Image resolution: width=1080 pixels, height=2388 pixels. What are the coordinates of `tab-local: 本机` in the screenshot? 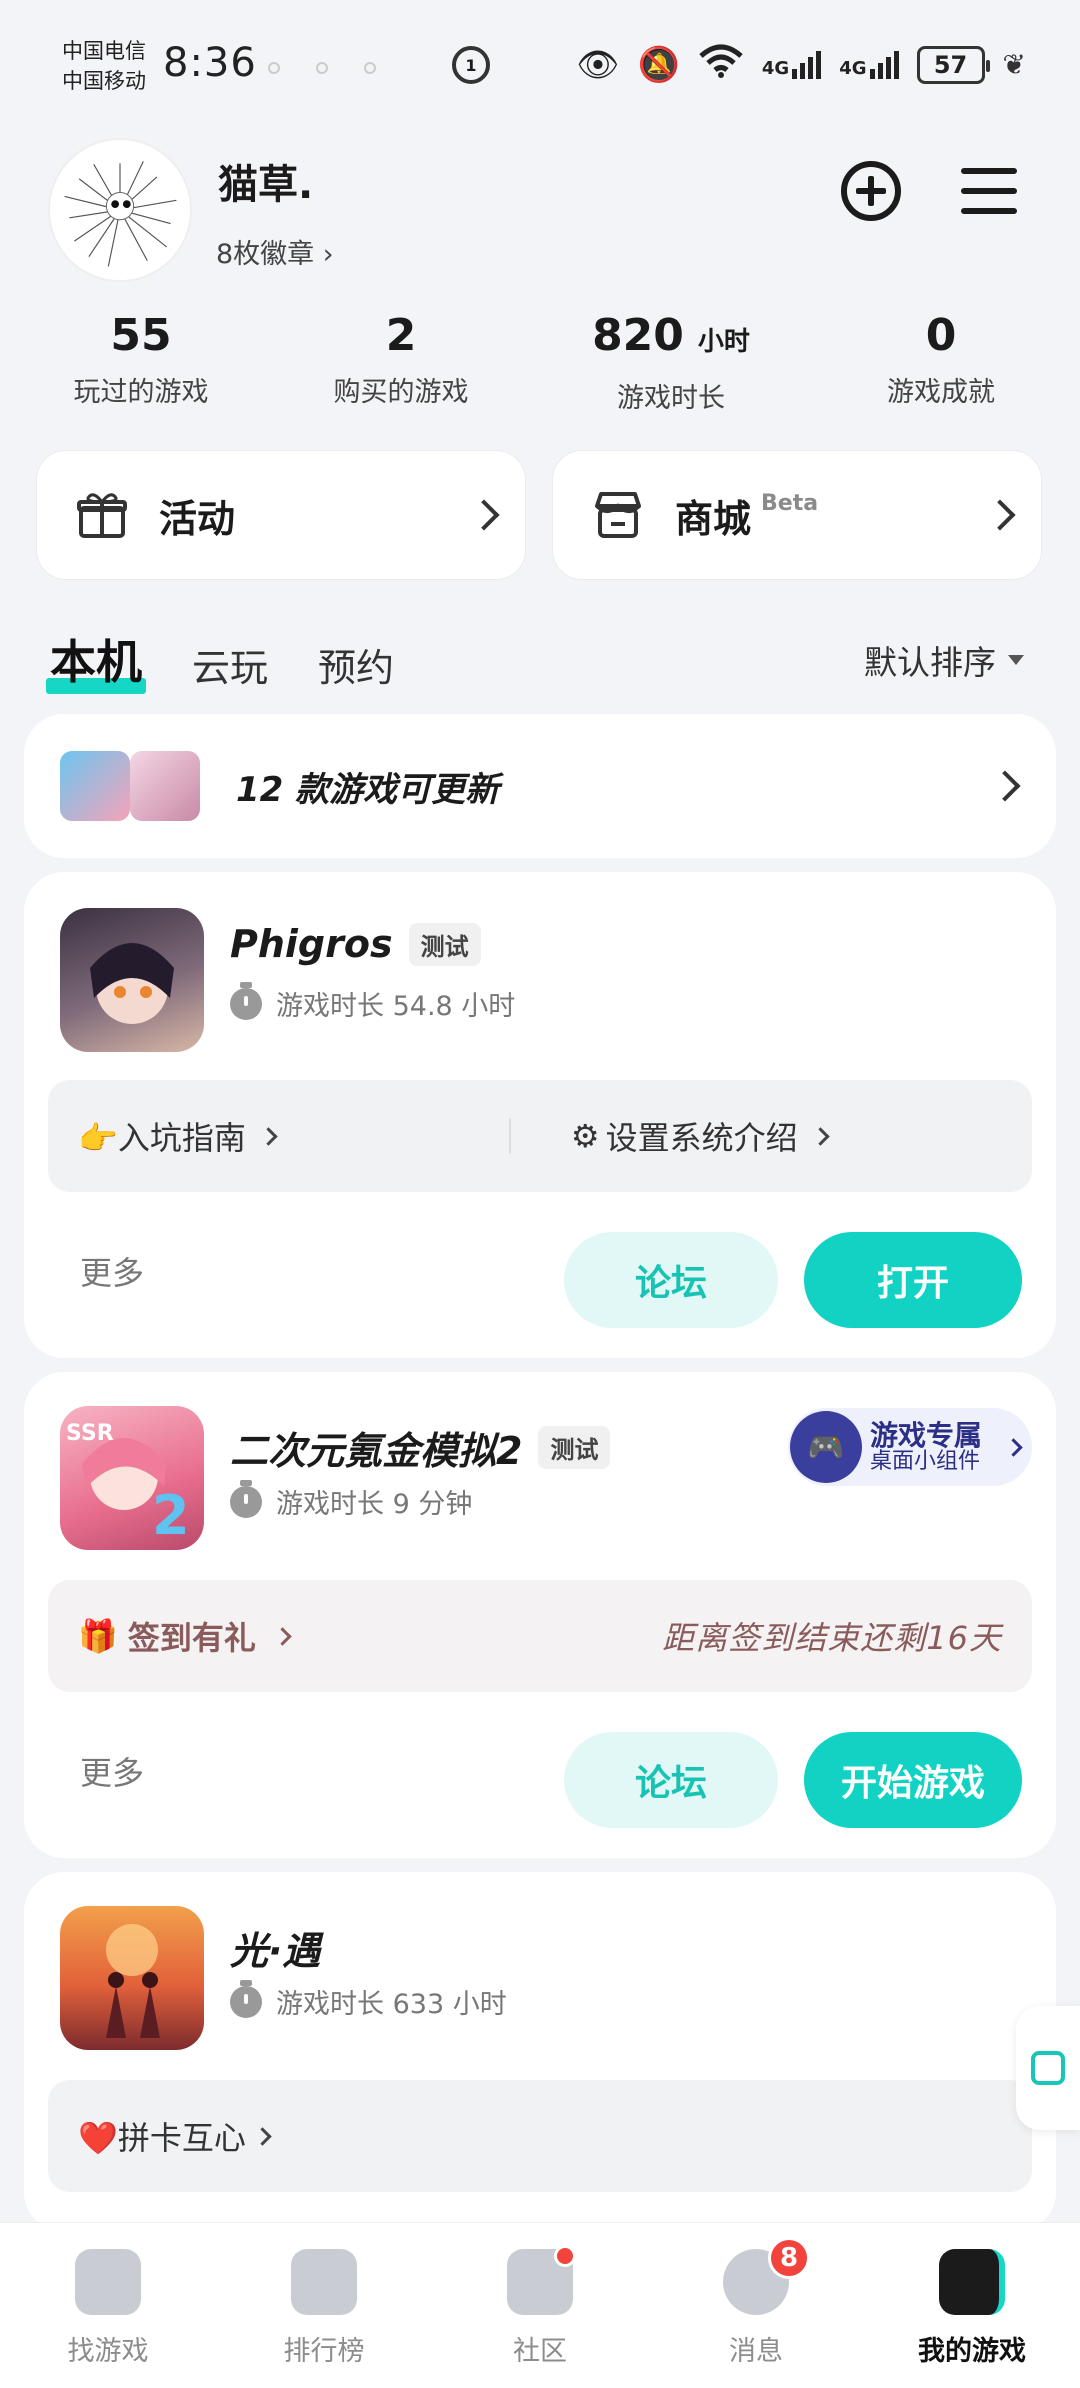 It's located at (96, 661).